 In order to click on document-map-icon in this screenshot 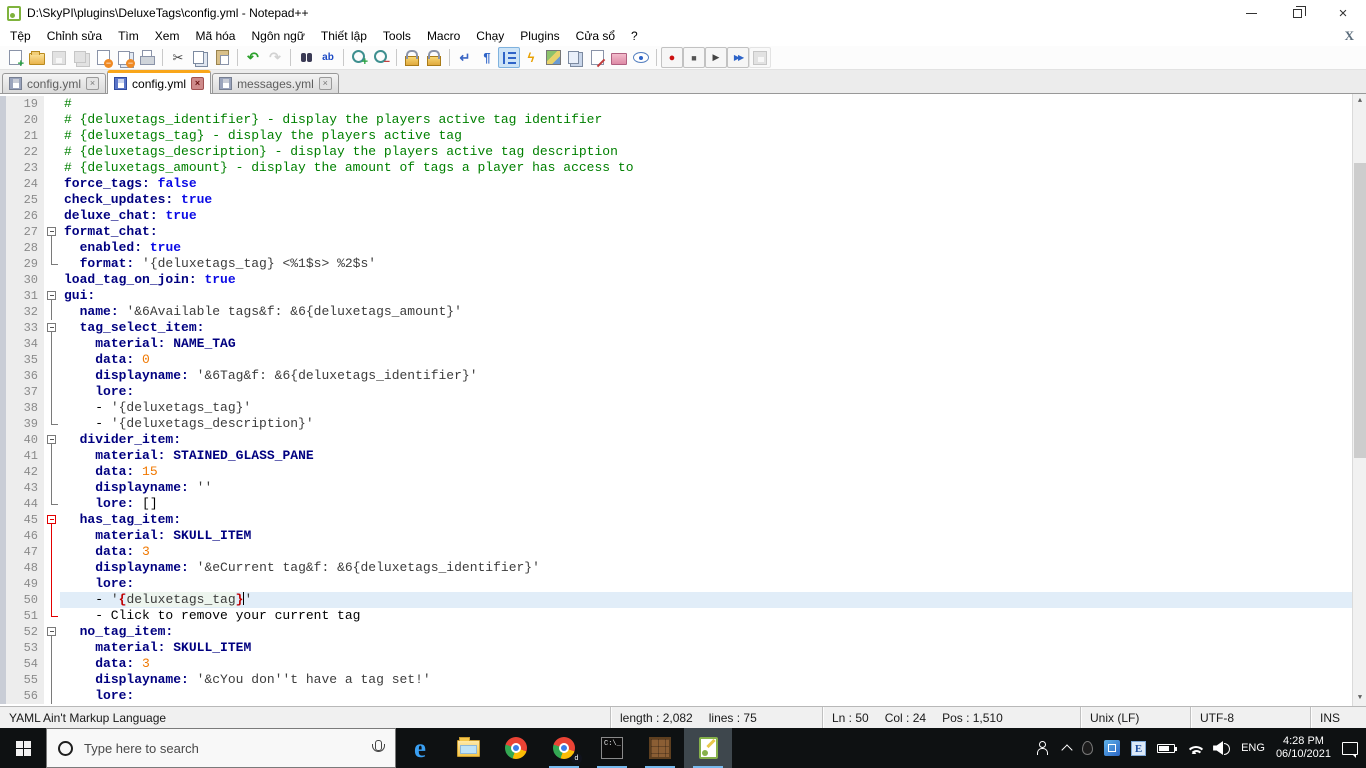, I will do `click(553, 57)`.